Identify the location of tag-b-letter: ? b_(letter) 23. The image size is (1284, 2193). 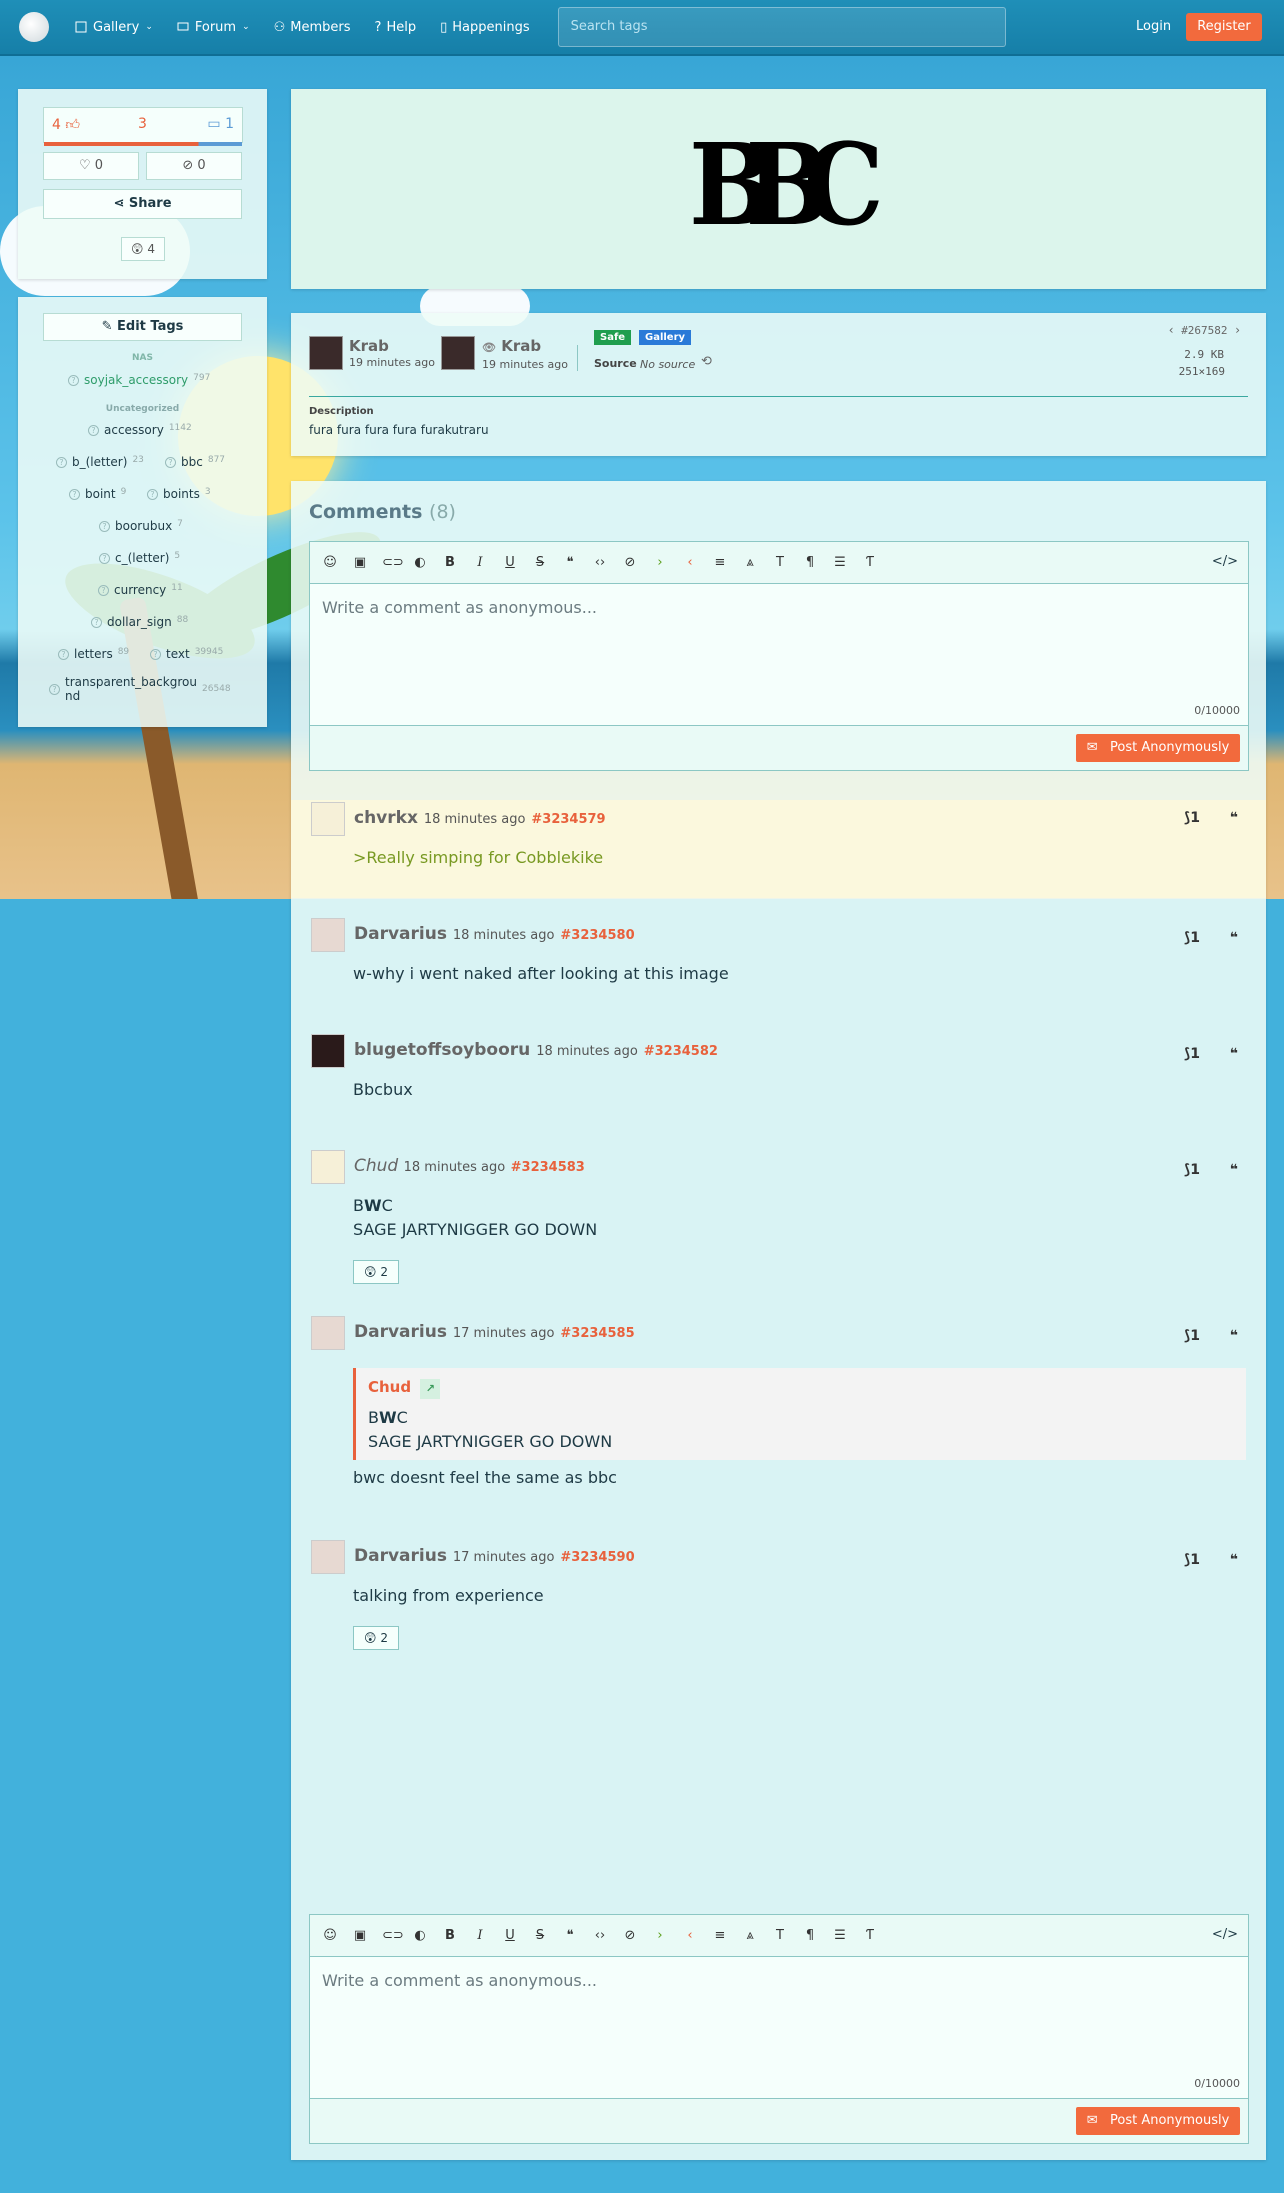
(100, 462).